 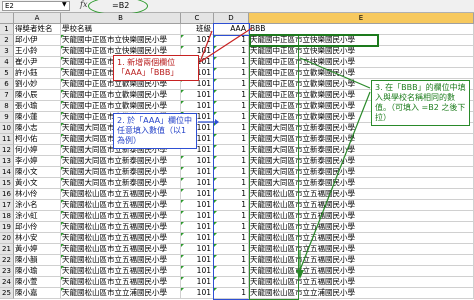 What do you see at coordinates (335, 181) in the screenshot?
I see `arrow-step-3-bottom` at bounding box center [335, 181].